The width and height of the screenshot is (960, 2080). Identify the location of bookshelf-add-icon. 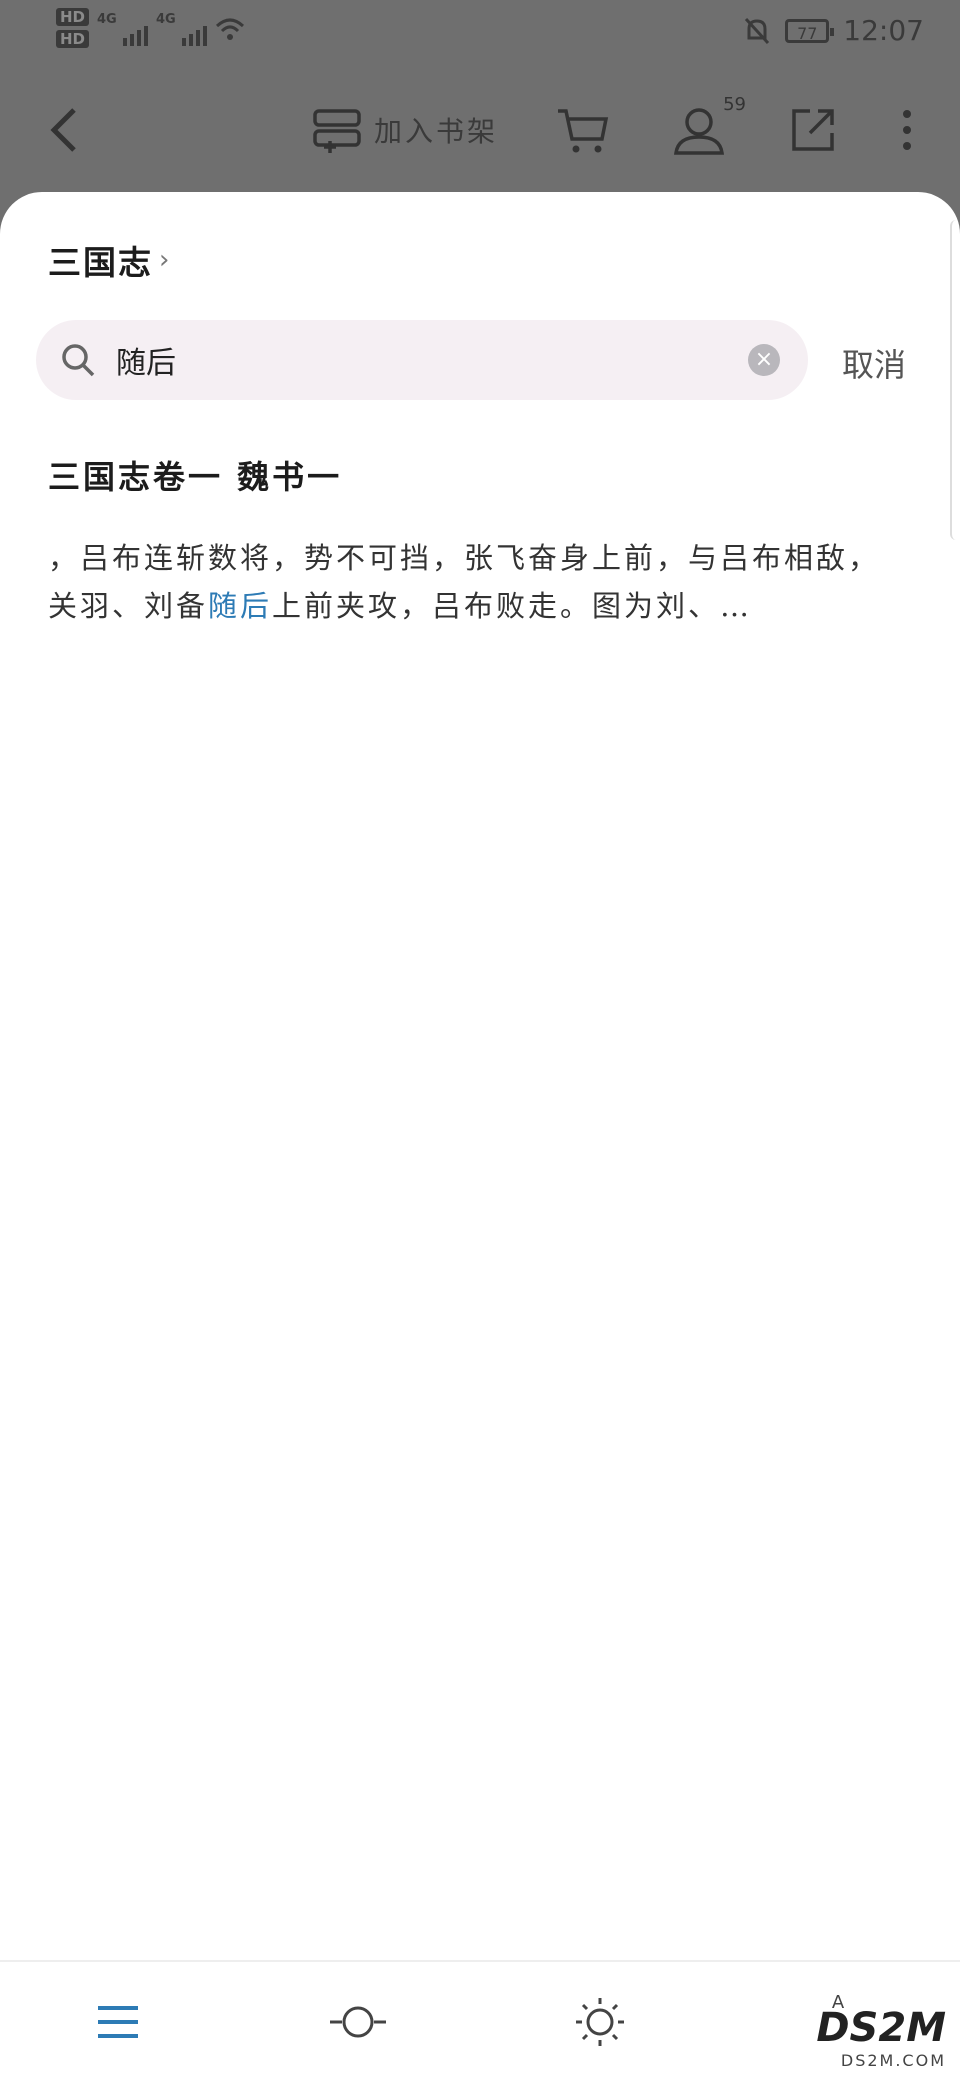
(337, 131).